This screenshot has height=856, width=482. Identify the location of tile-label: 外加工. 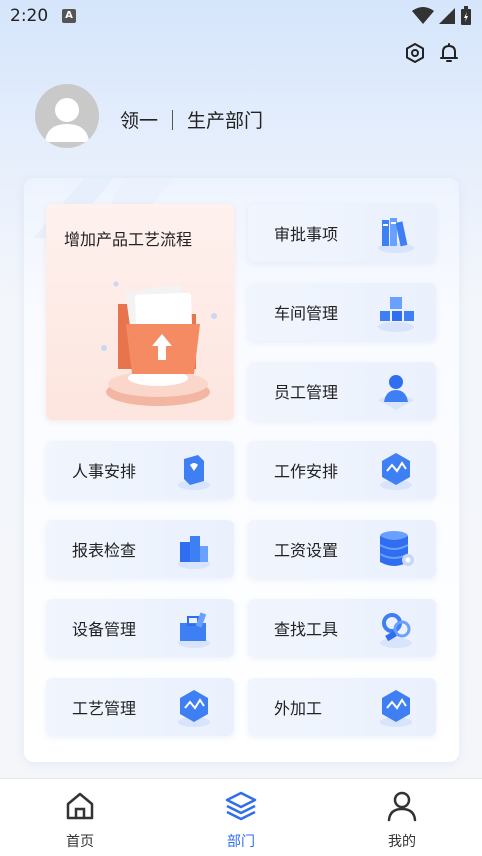
(298, 708).